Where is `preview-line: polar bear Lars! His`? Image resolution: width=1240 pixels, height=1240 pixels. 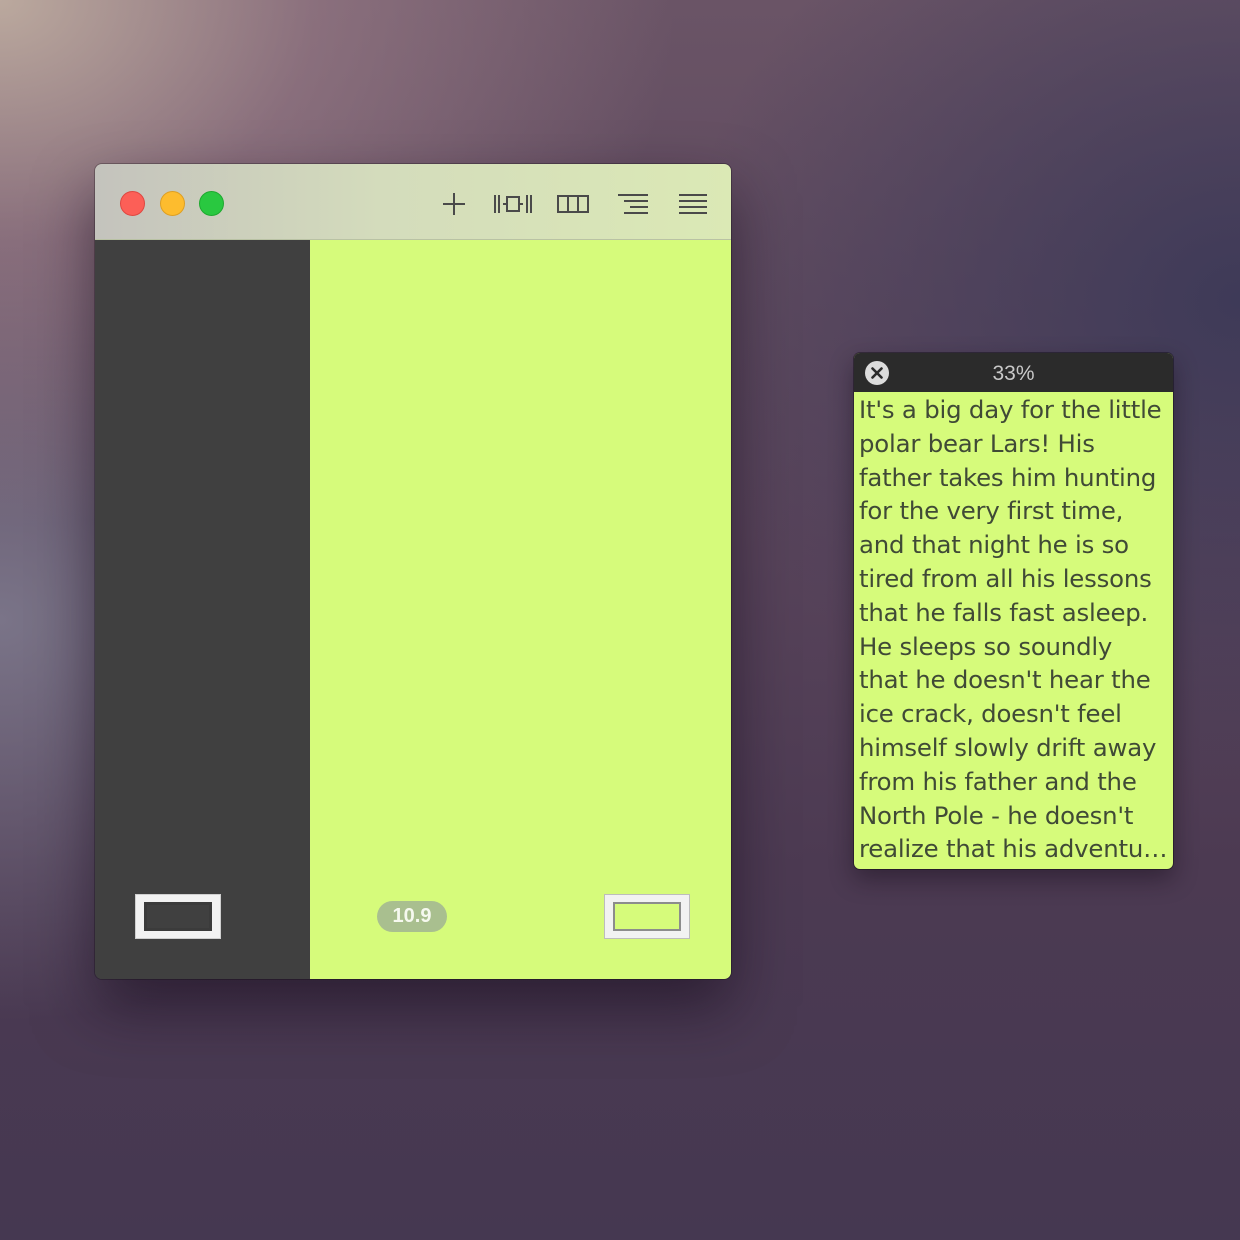
preview-line: polar bear Lars! His is located at coordinates (977, 443).